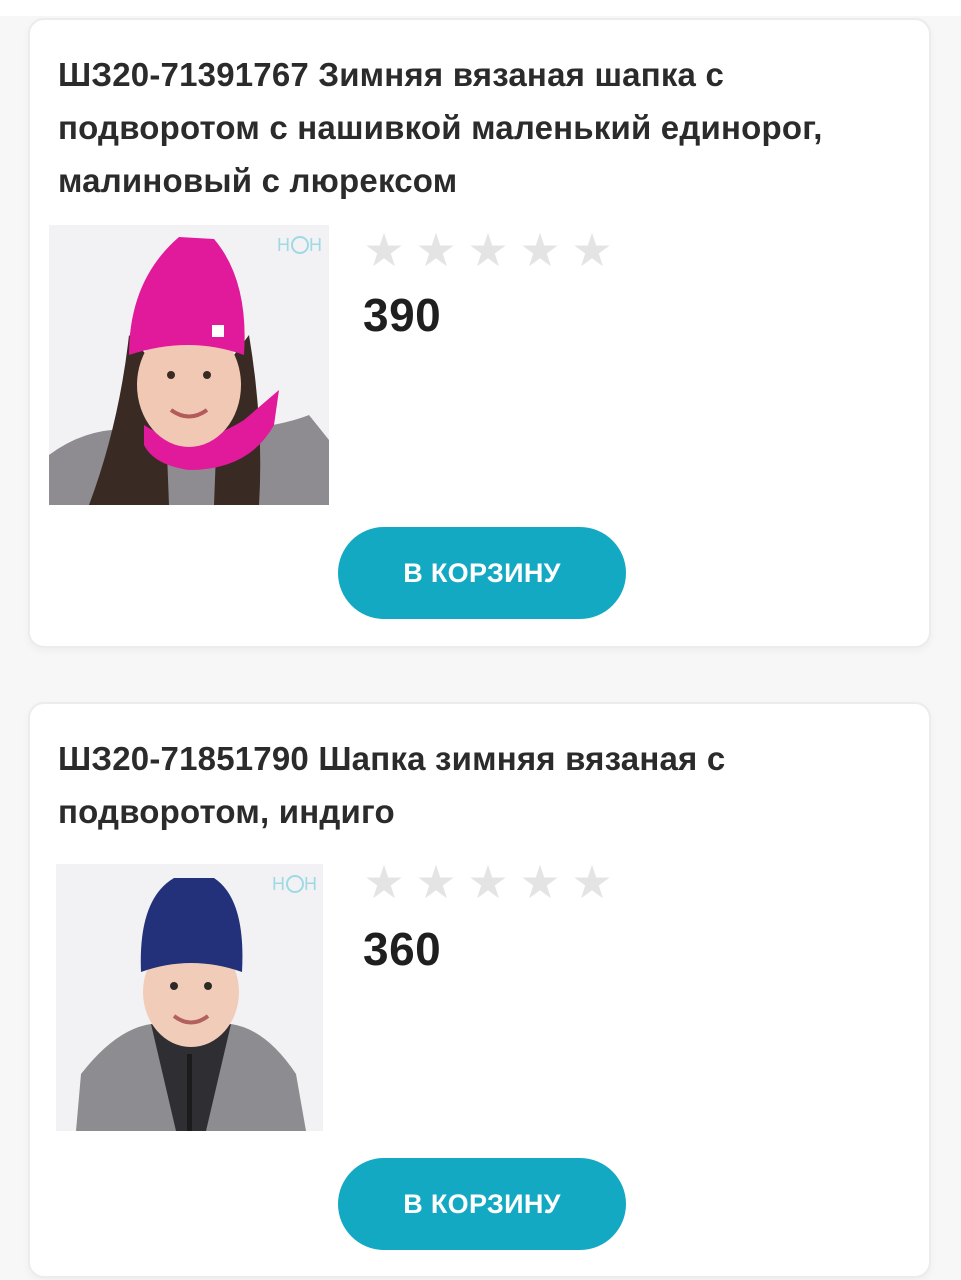  I want to click on boy-indigo-hat-photo: H H, so click(189, 997).